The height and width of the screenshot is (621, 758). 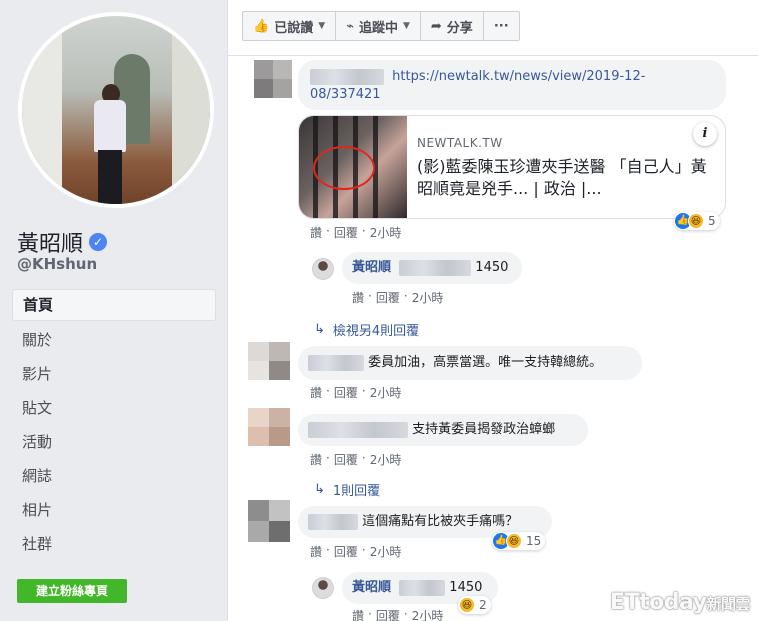 I want to click on avatar-wall-left, so click(x=42, y=110).